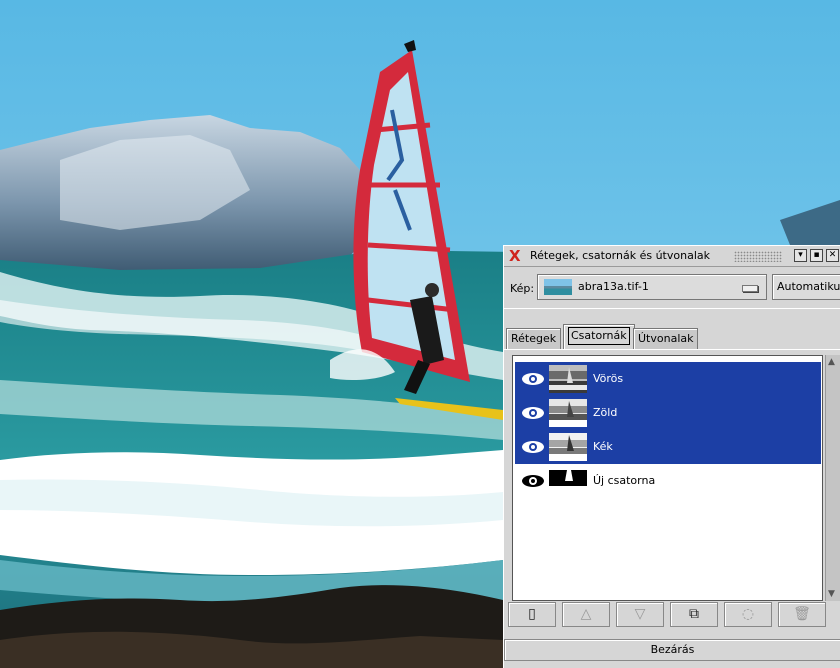 The image size is (840, 668). What do you see at coordinates (603, 446) in the screenshot?
I see `channel-name: Kék` at bounding box center [603, 446].